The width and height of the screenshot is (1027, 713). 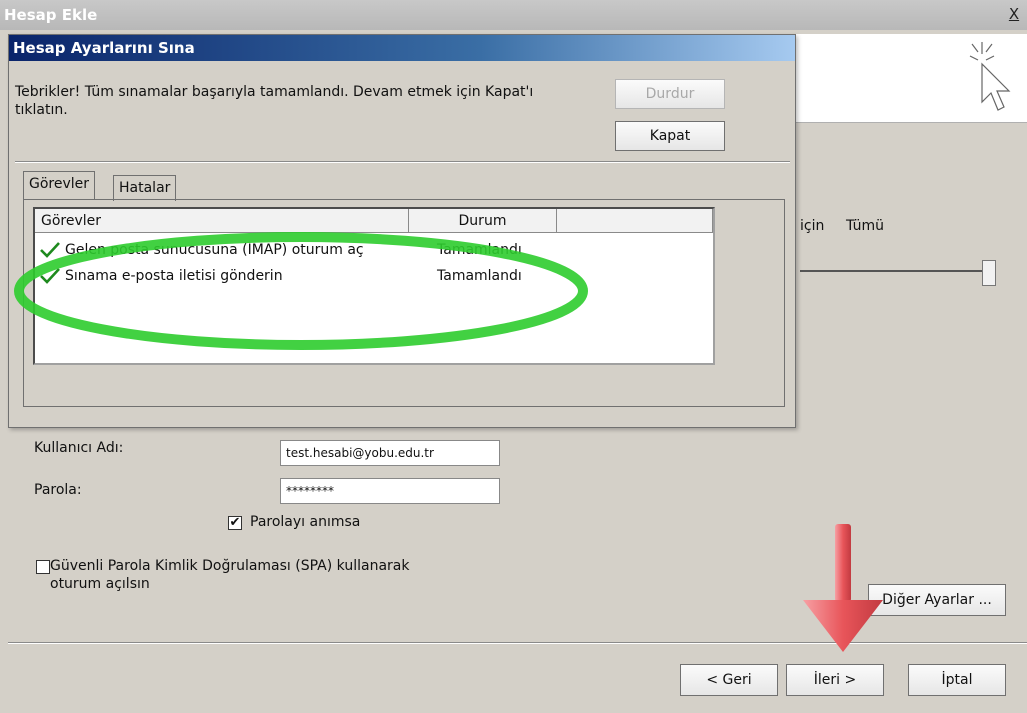 I want to click on offline-slider-thumb, so click(x=989, y=273).